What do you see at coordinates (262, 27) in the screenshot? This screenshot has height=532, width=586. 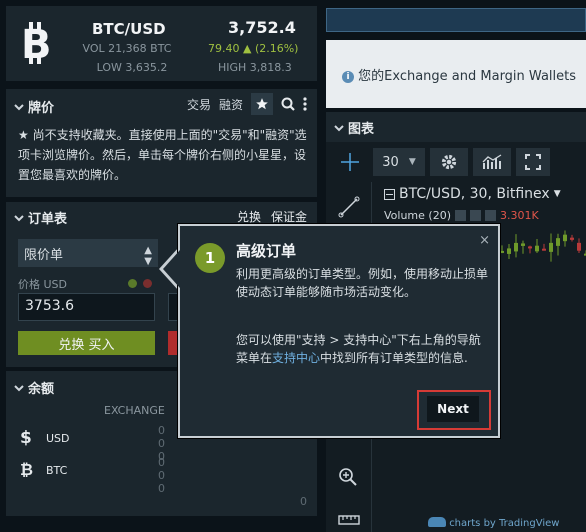 I see `last-price: 3,752.4` at bounding box center [262, 27].